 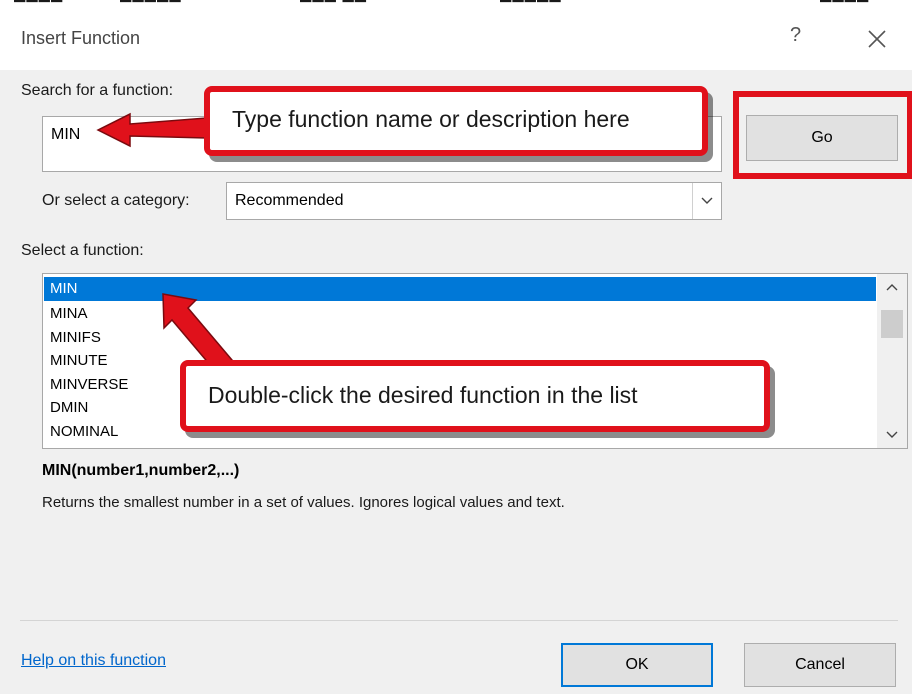 I want to click on search-label: Search for a function:, so click(x=97, y=90).